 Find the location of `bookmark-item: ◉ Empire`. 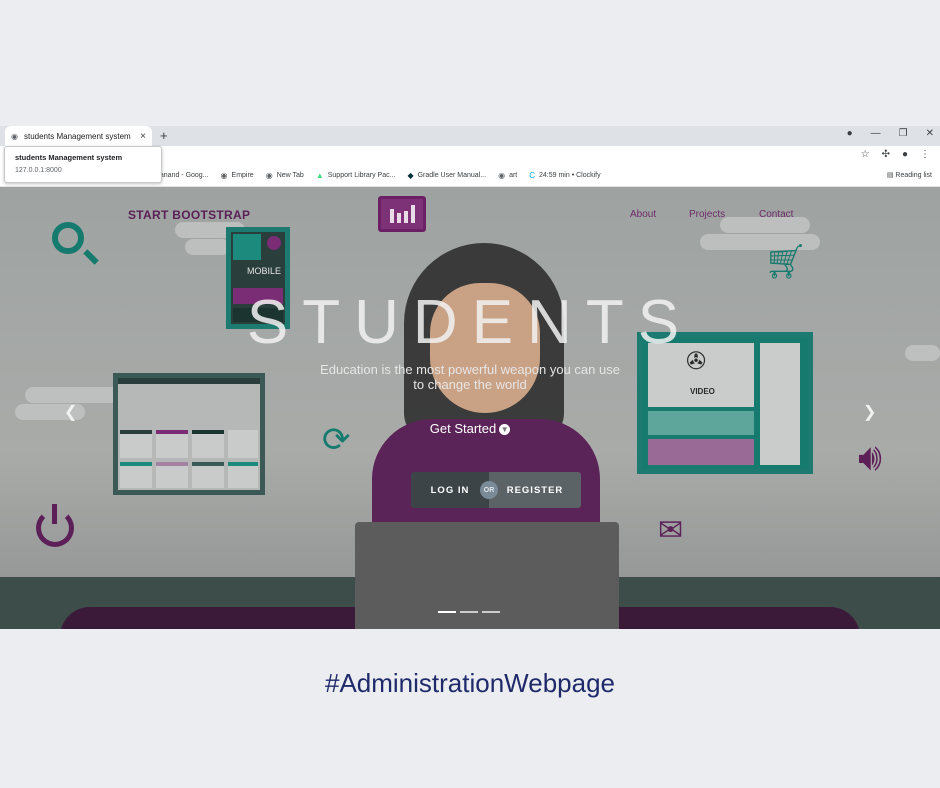

bookmark-item: ◉ Empire is located at coordinates (237, 175).